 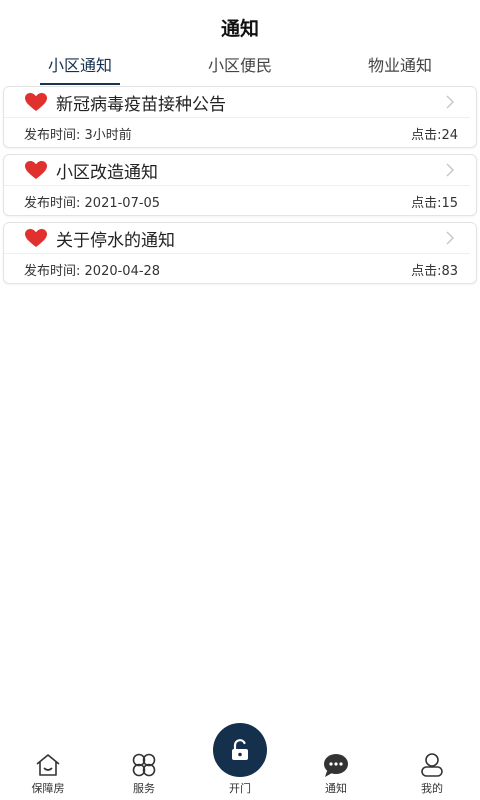 I want to click on publish-time-value: 2021-07-05, so click(x=122, y=203).